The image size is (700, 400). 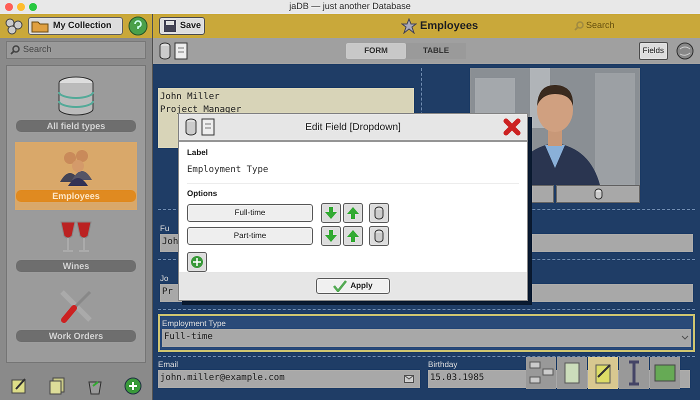 What do you see at coordinates (164, 279) in the screenshot?
I see `field-label: Jo` at bounding box center [164, 279].